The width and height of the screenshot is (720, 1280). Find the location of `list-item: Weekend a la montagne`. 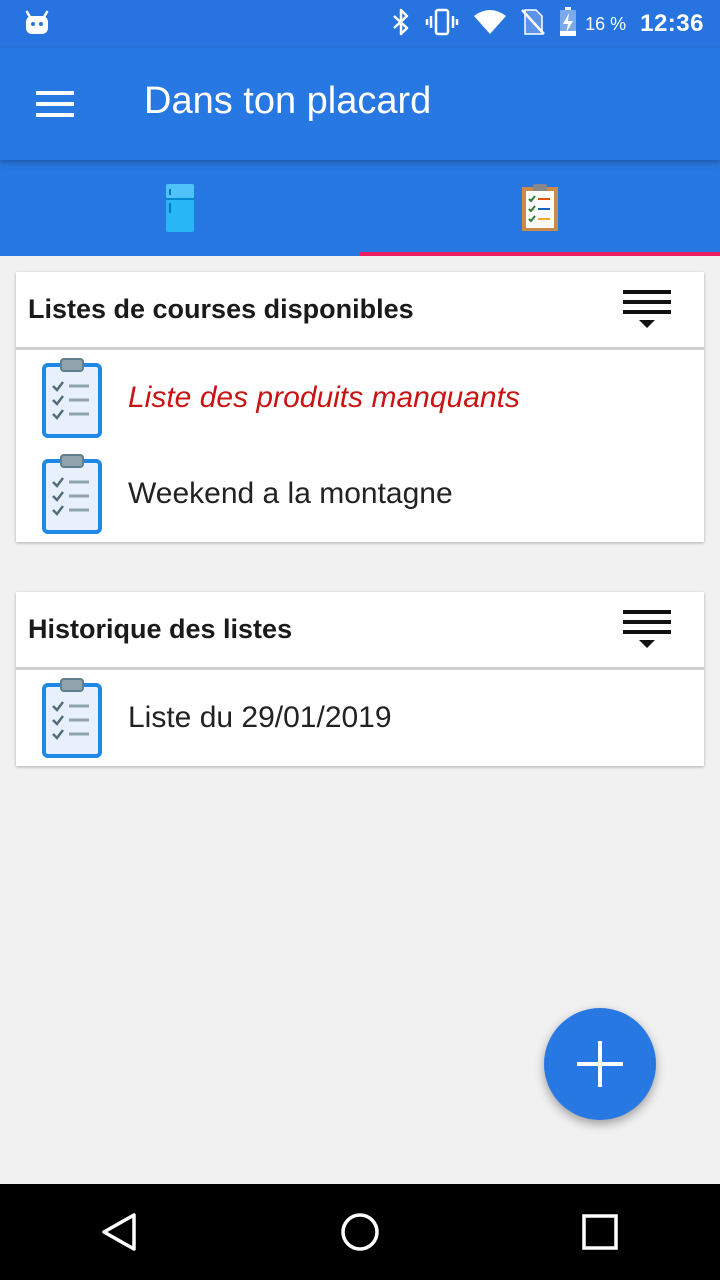

list-item: Weekend a la montagne is located at coordinates (360, 494).